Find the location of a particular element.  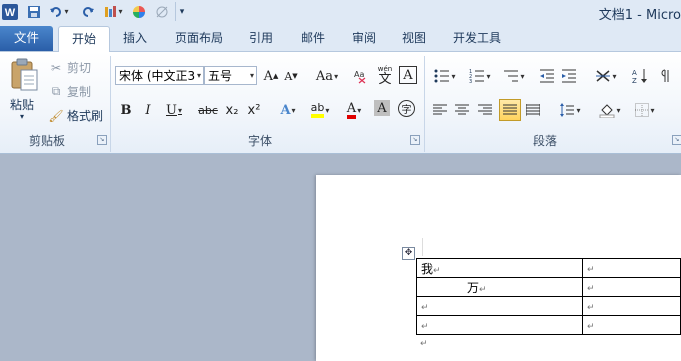

multilevel-list-icon is located at coordinates (511, 76).